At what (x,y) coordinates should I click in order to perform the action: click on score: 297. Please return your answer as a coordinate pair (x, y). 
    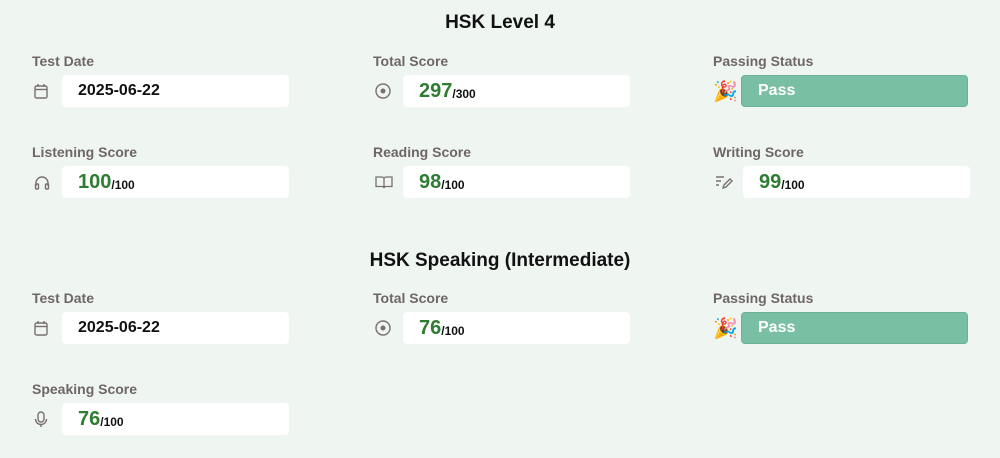
    Looking at the image, I should click on (436, 90).